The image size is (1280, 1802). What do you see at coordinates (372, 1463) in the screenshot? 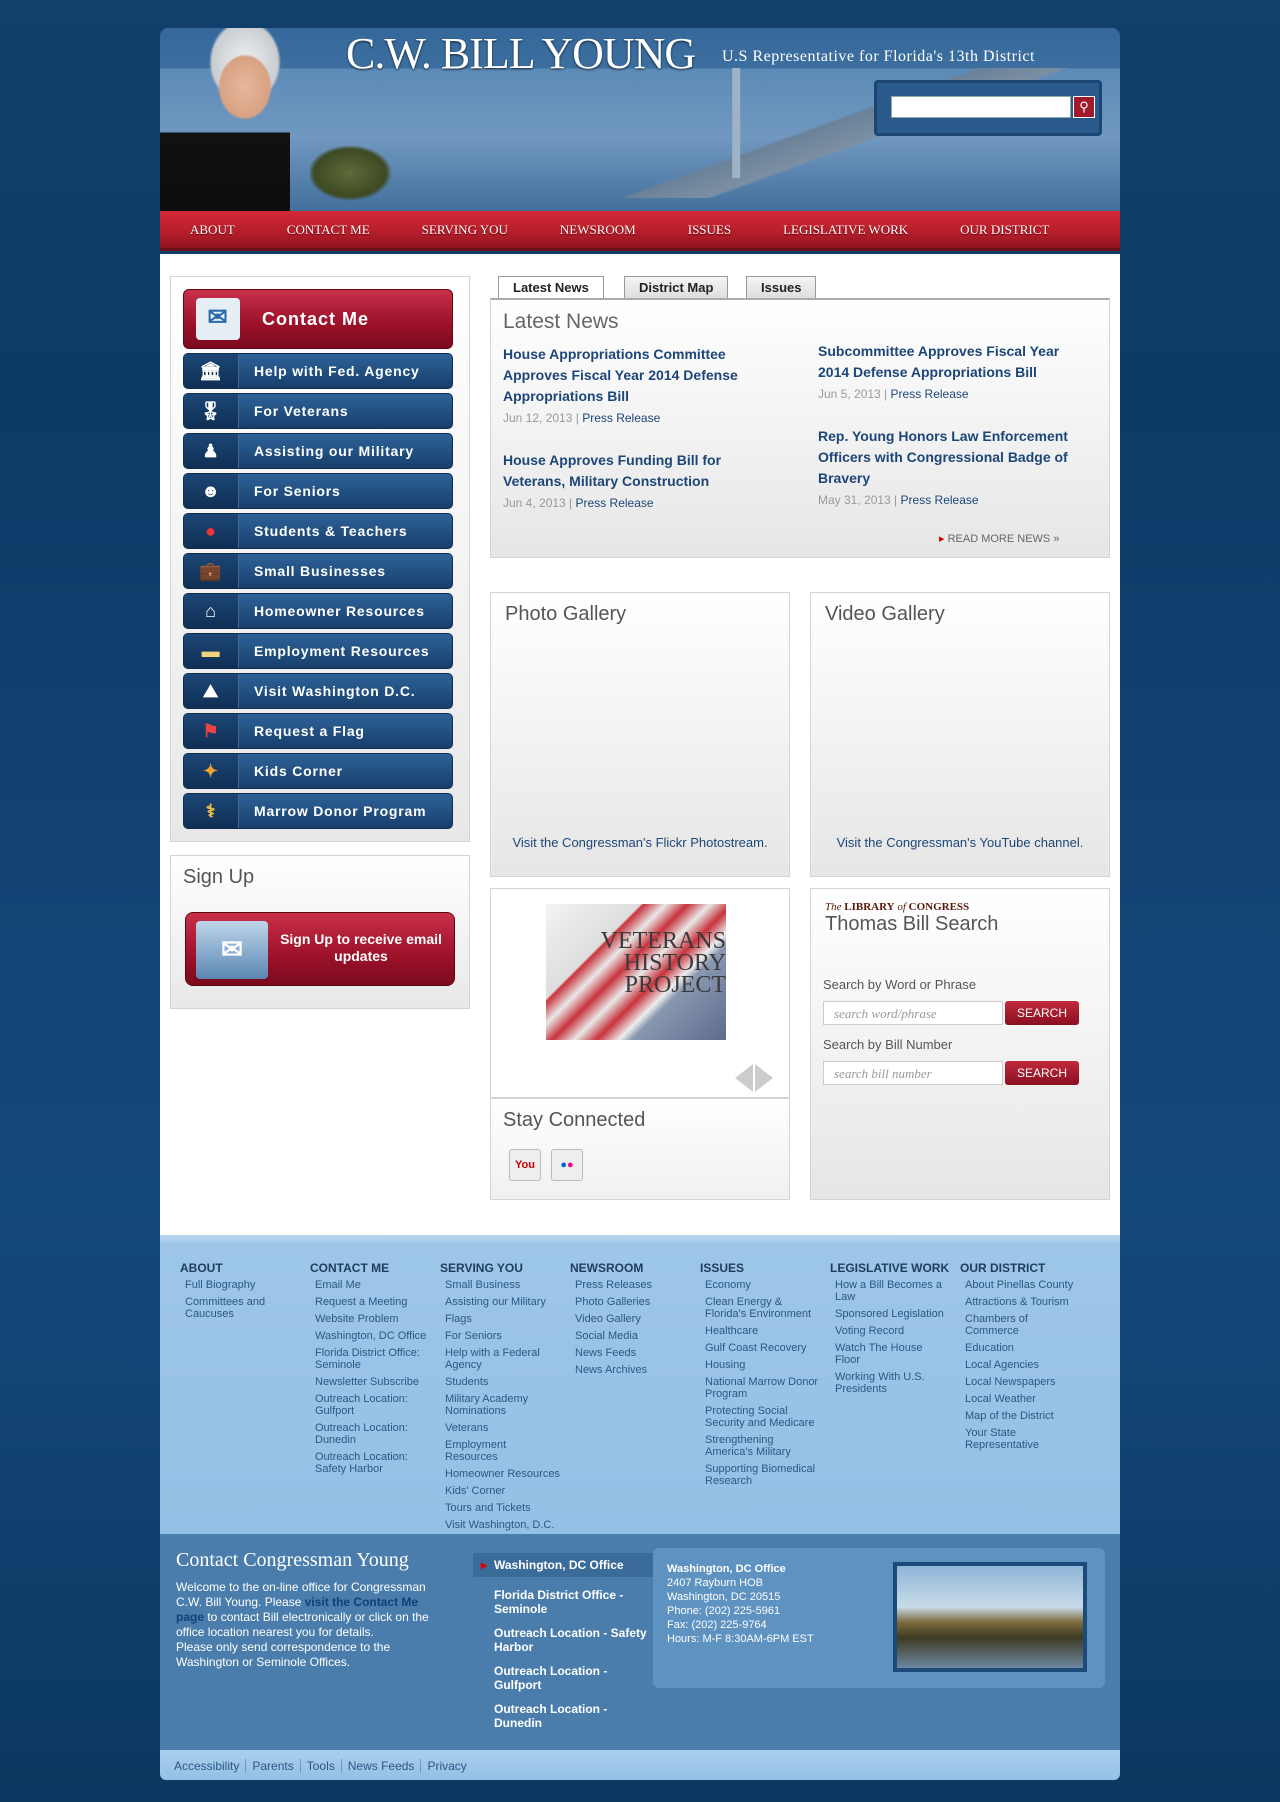
I see `footer-link: Outreach Location: Safety Harbor` at bounding box center [372, 1463].